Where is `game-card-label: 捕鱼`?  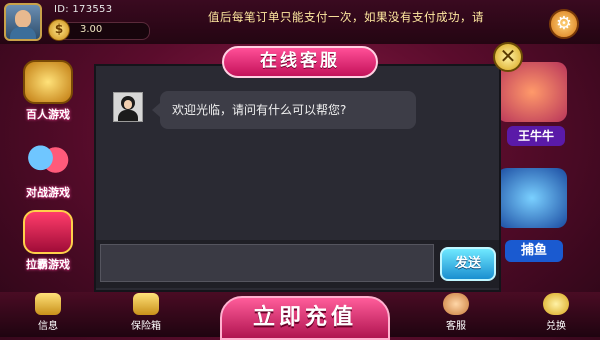 game-card-label: 捕鱼 is located at coordinates (534, 251).